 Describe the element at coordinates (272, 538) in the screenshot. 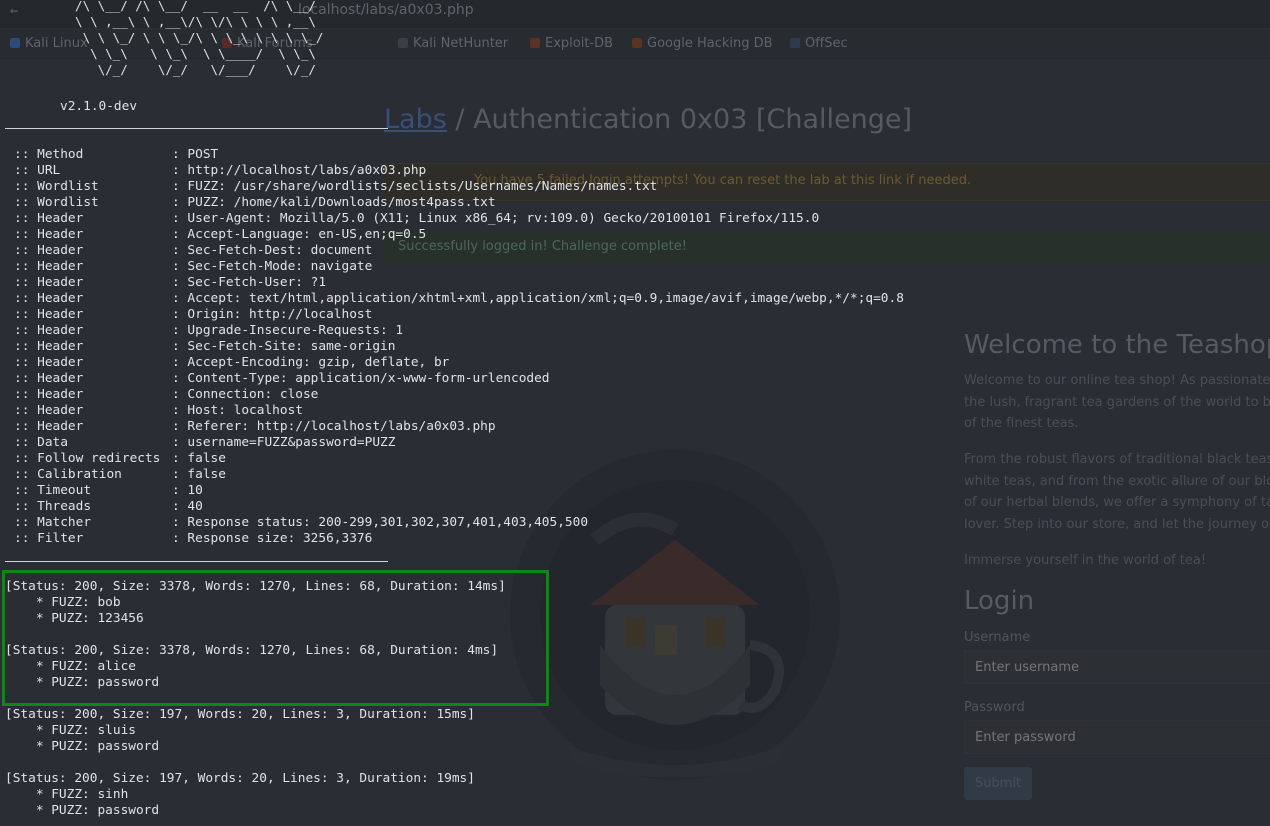

I see `config-value: : Response size: 3256,3376` at that location.